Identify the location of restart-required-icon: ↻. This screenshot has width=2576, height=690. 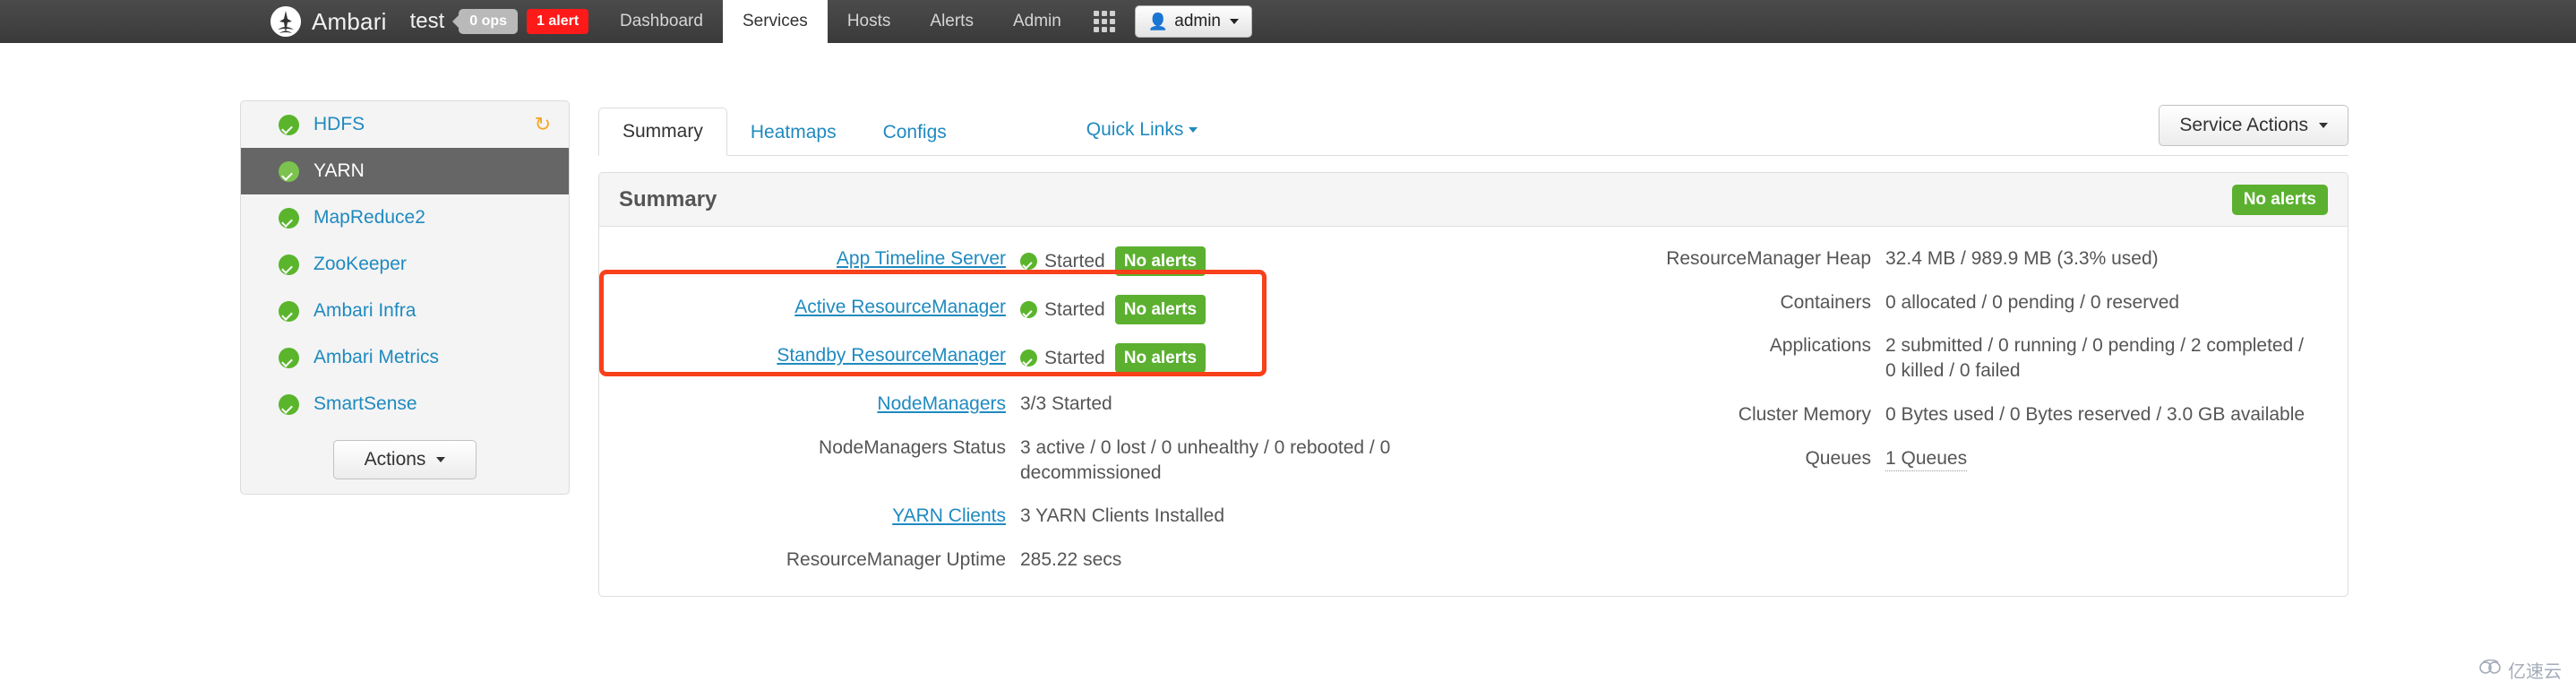
(543, 124).